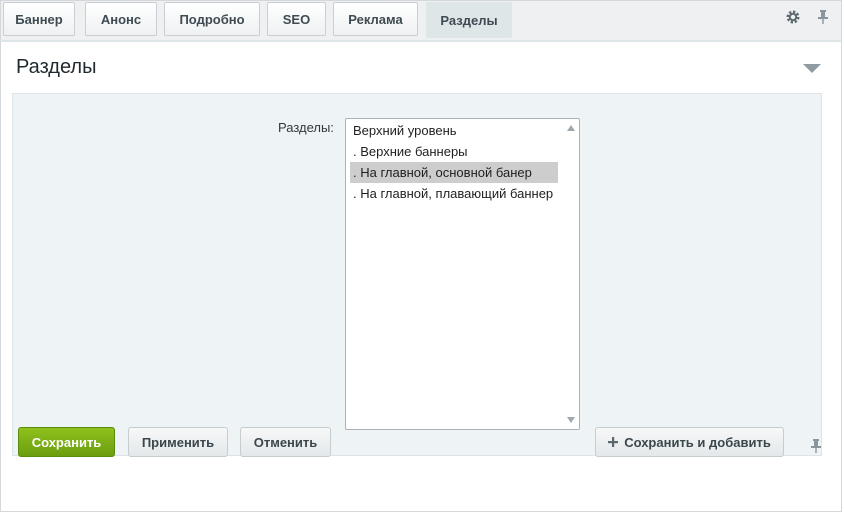 The height and width of the screenshot is (514, 844). I want to click on list-option: . На главной, плавающий баннер, so click(454, 193).